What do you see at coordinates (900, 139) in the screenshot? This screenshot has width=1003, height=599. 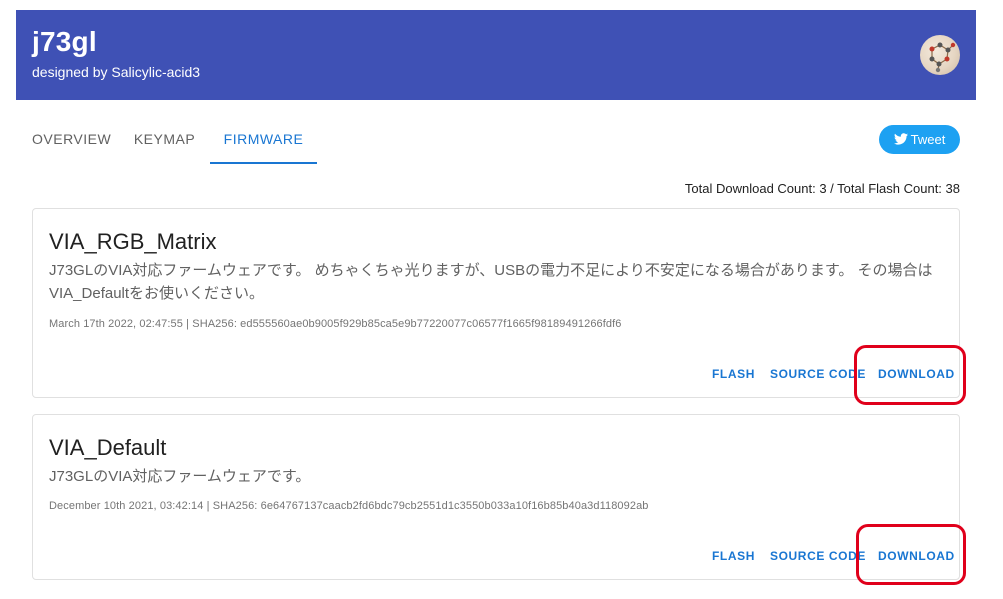 I see `twitter-bird-icon` at bounding box center [900, 139].